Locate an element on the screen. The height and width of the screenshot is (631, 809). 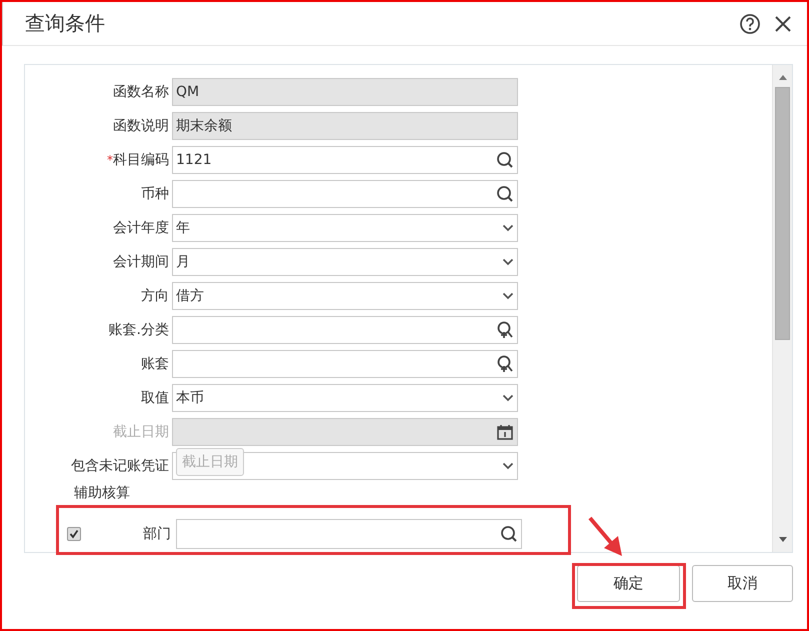
annotation-arrow is located at coordinates (605, 536).